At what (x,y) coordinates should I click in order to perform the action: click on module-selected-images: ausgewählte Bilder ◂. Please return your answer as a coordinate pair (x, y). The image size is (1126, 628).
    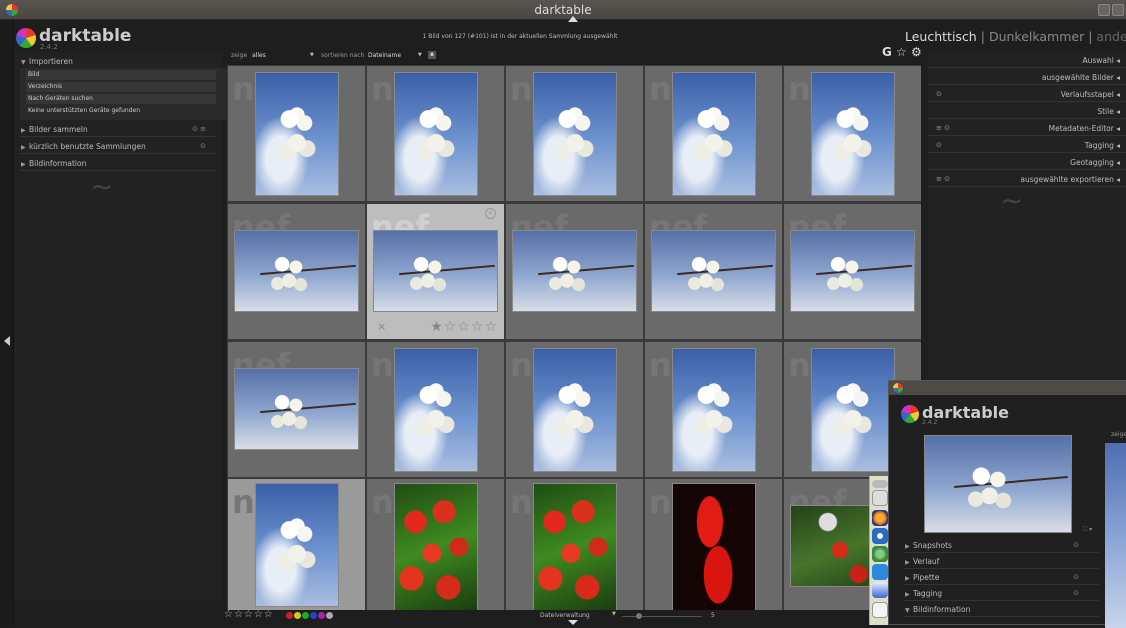
    Looking at the image, I should click on (1027, 77).